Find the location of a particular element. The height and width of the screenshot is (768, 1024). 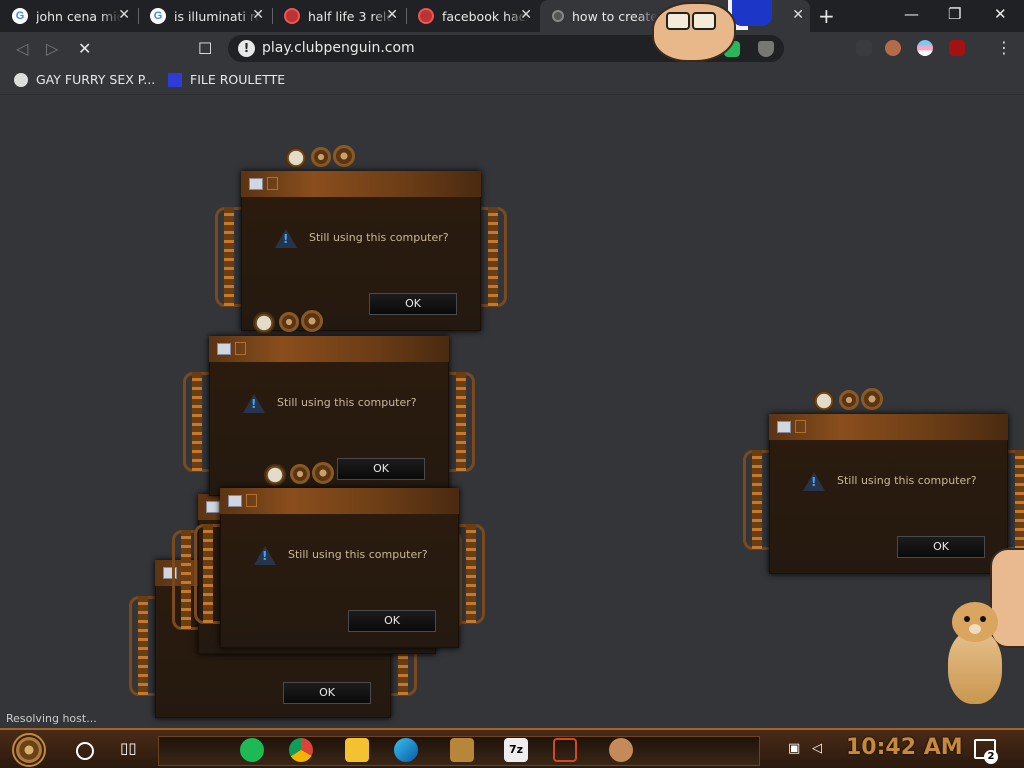

tab-illuminati: G is illuminati real ✕ is located at coordinates (205, 16).